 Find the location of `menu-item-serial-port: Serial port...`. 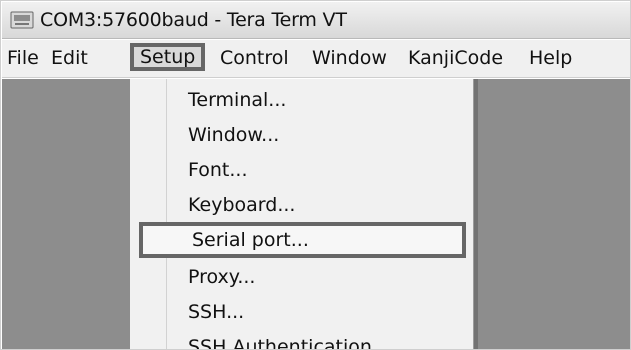

menu-item-serial-port: Serial port... is located at coordinates (302, 240).